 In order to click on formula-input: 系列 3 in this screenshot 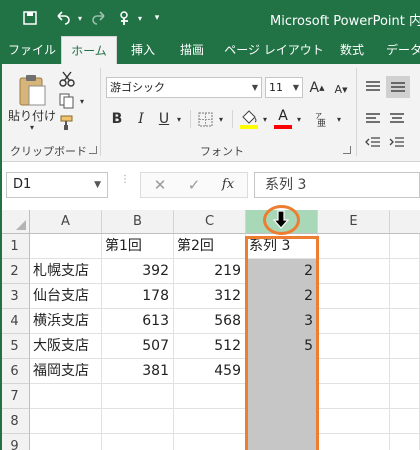, I will do `click(337, 185)`.